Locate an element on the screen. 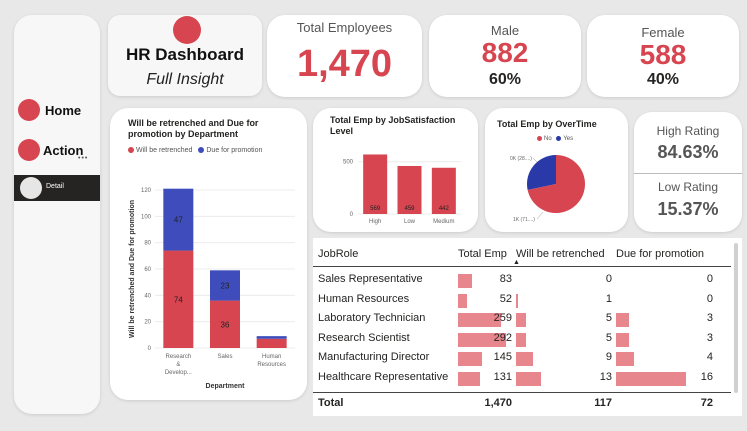  y-tick-label: 80 is located at coordinates (147, 244).